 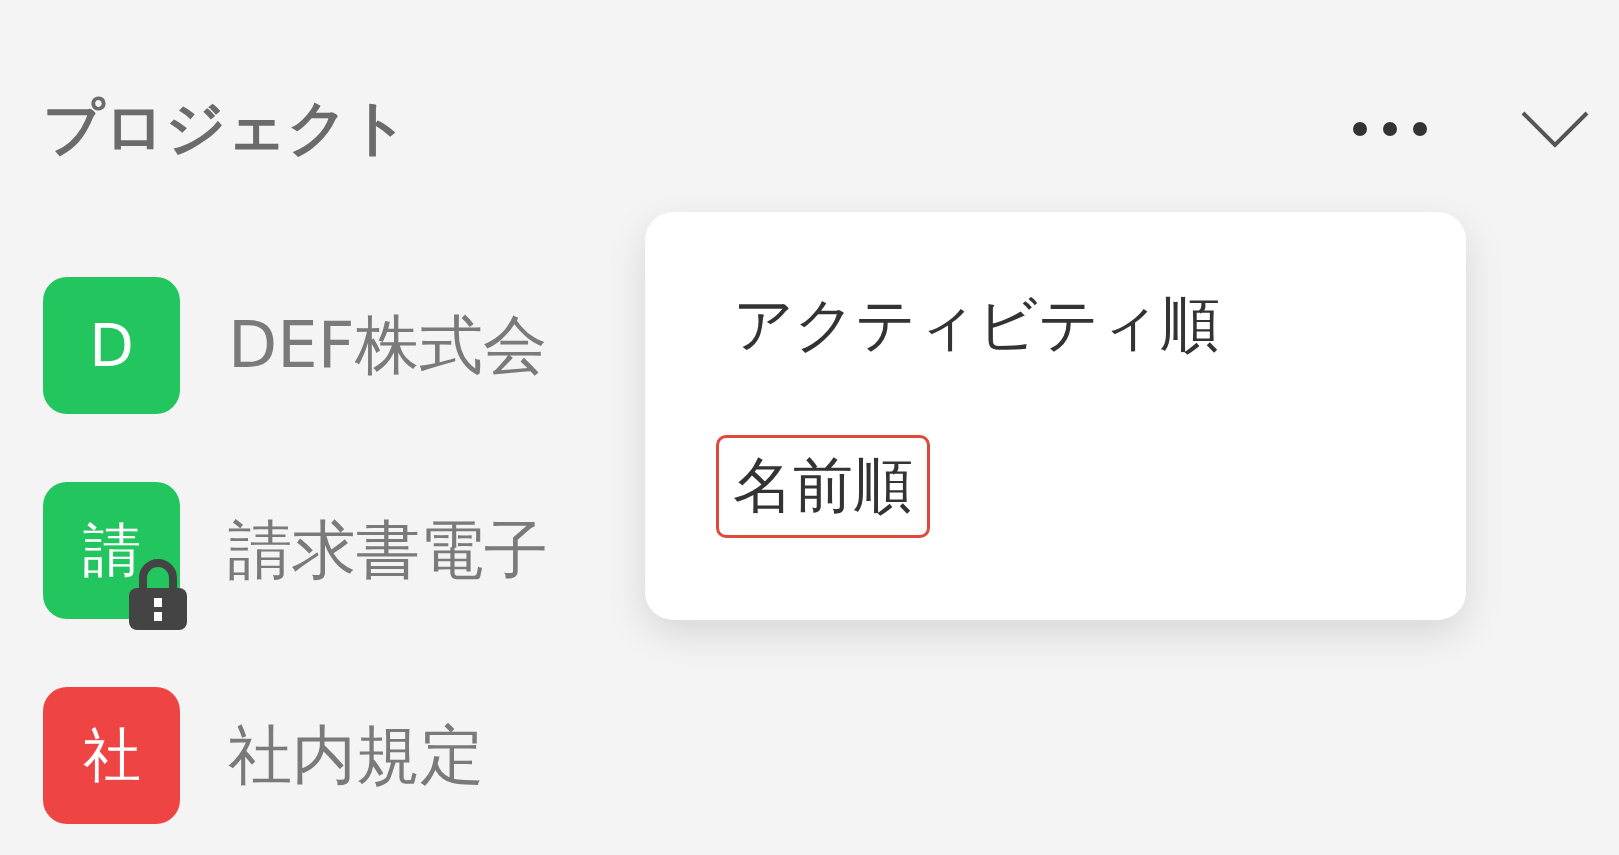 I want to click on project-avatar: D, so click(x=111, y=345).